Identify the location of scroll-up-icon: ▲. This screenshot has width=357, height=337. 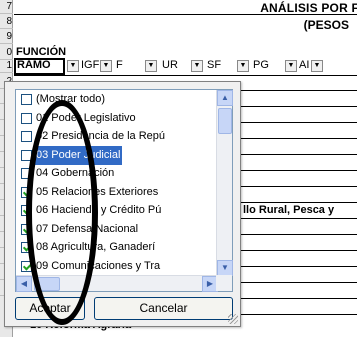
(225, 98).